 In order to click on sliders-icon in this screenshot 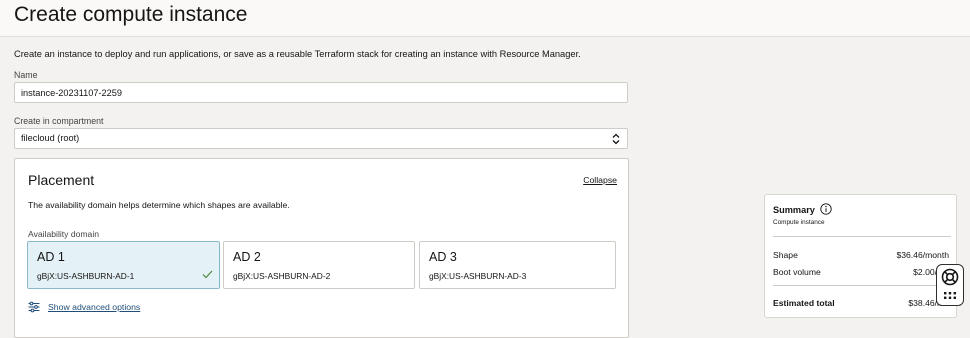, I will do `click(34, 307)`.